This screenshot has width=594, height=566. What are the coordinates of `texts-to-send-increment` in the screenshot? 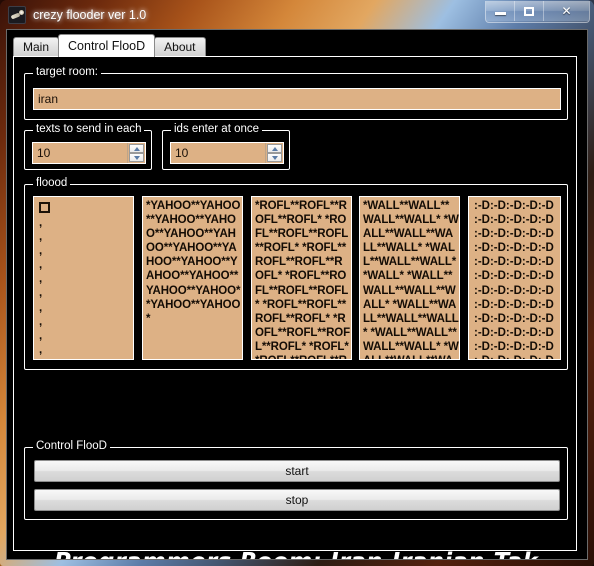 It's located at (136, 148).